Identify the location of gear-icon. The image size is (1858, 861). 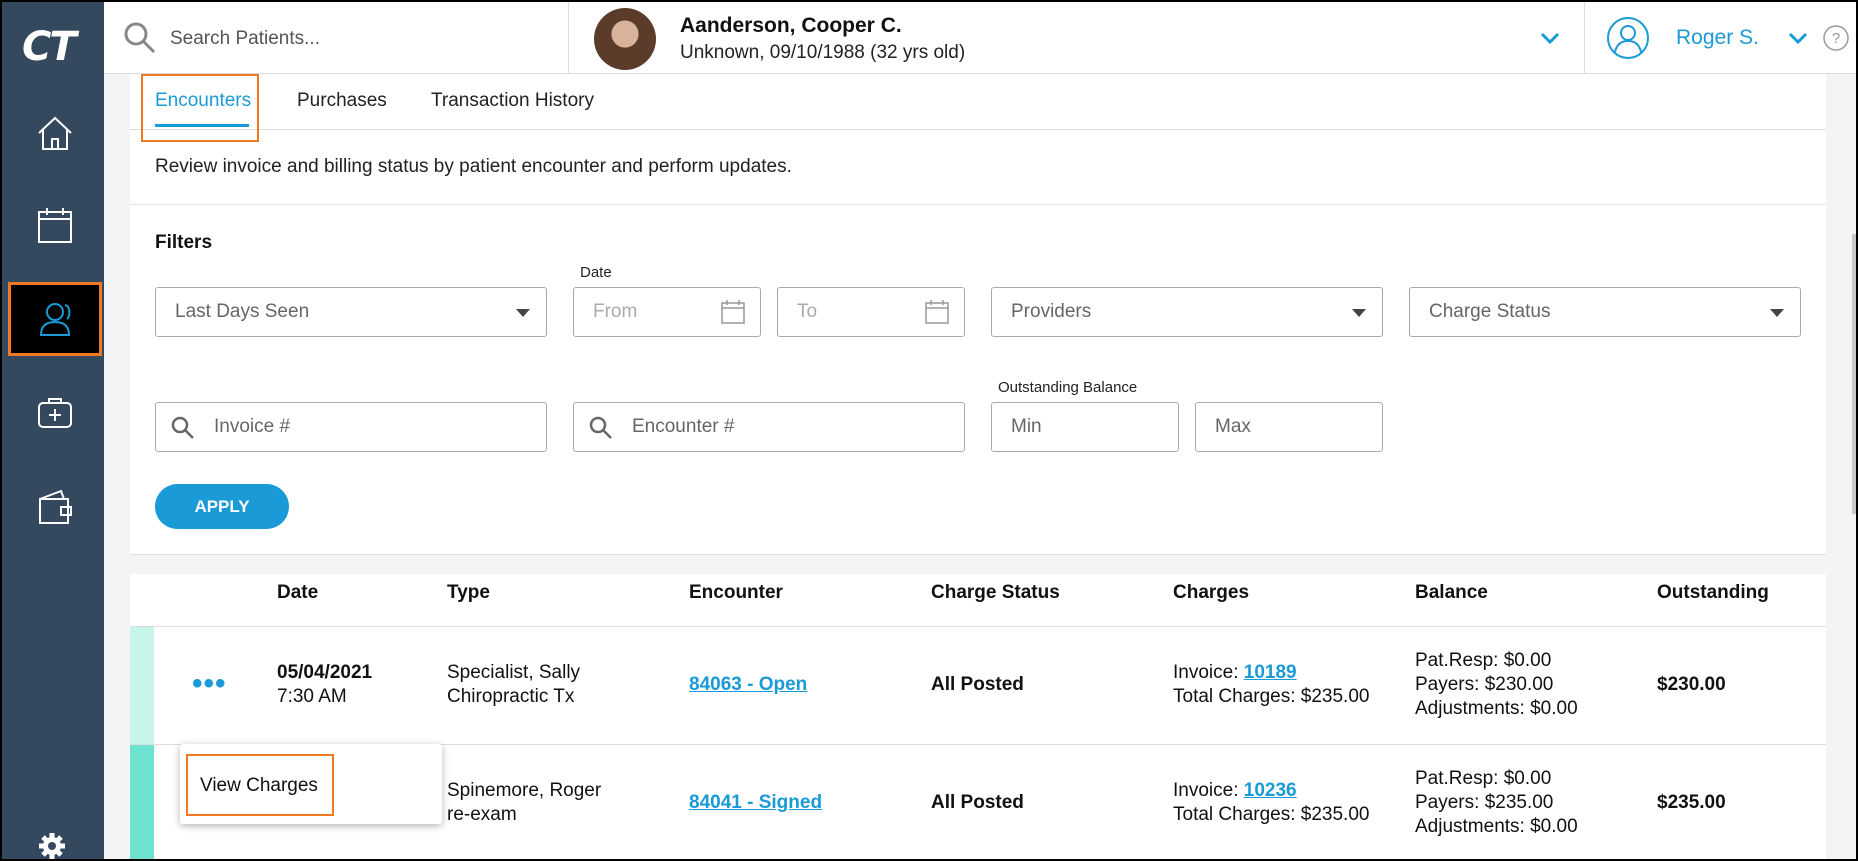
(52, 845).